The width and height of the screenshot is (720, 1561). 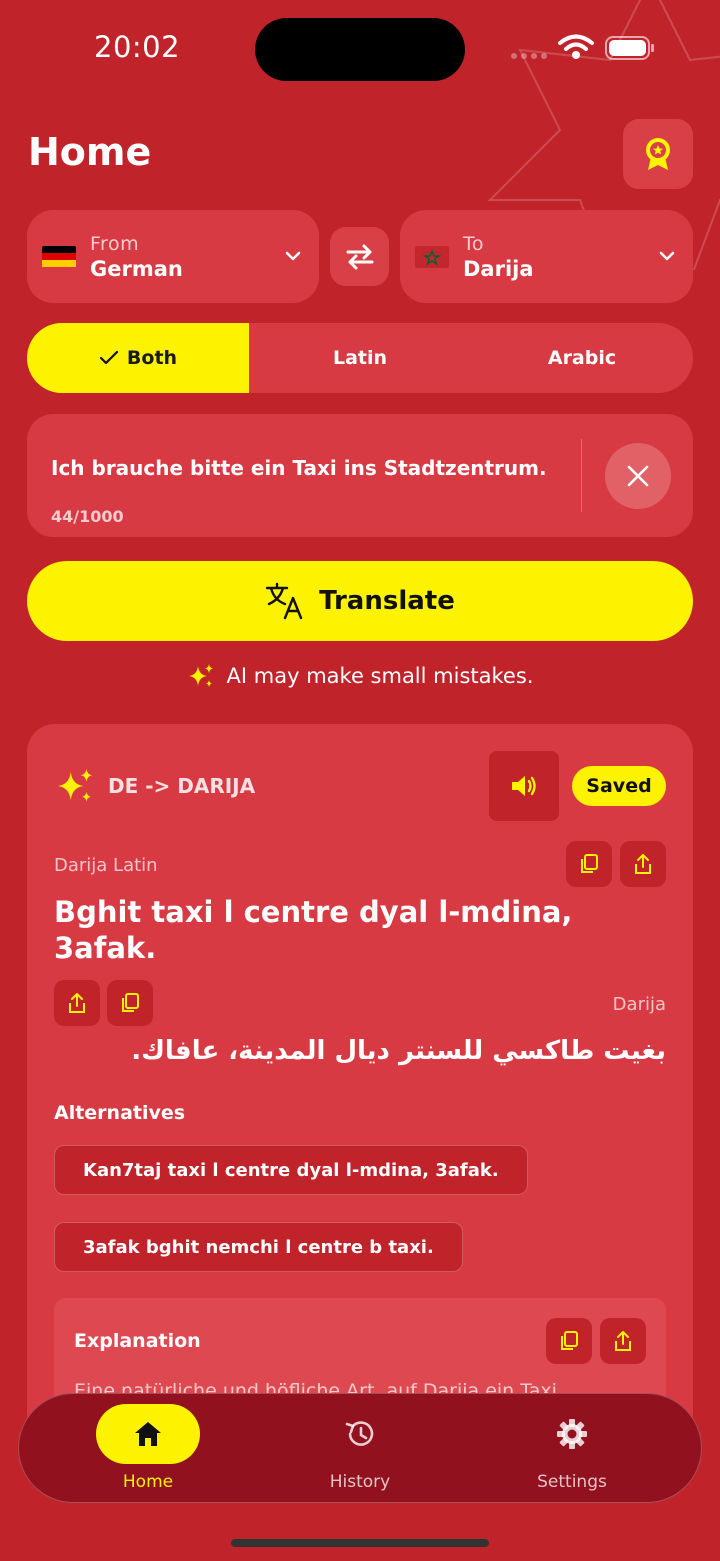 What do you see at coordinates (109, 357) in the screenshot?
I see `checkmark-icon` at bounding box center [109, 357].